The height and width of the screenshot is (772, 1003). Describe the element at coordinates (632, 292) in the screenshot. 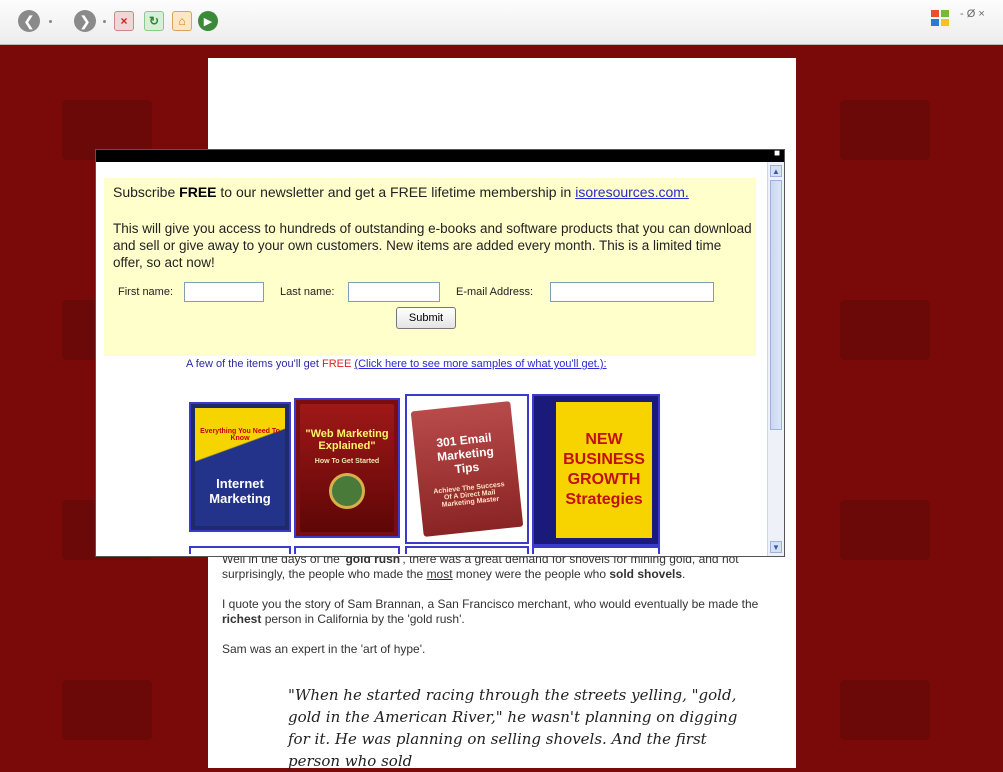

I see `email-field` at that location.